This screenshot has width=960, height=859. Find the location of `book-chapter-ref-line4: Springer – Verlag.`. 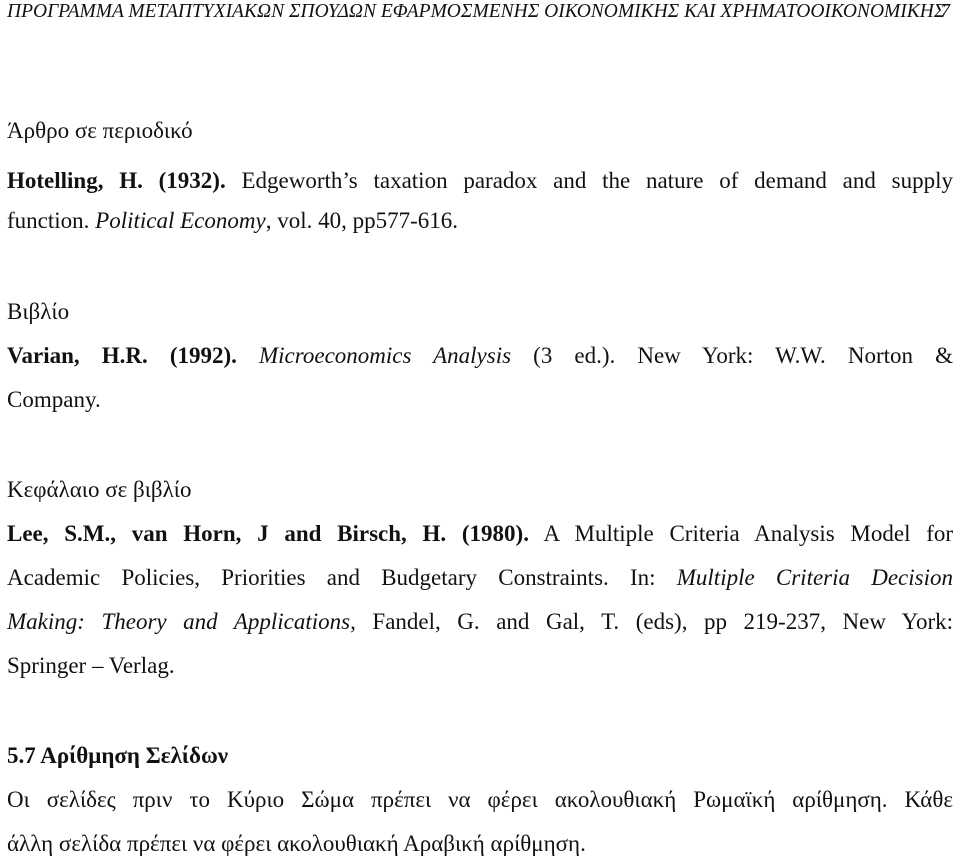

book-chapter-ref-line4: Springer – Verlag. is located at coordinates (91, 665).